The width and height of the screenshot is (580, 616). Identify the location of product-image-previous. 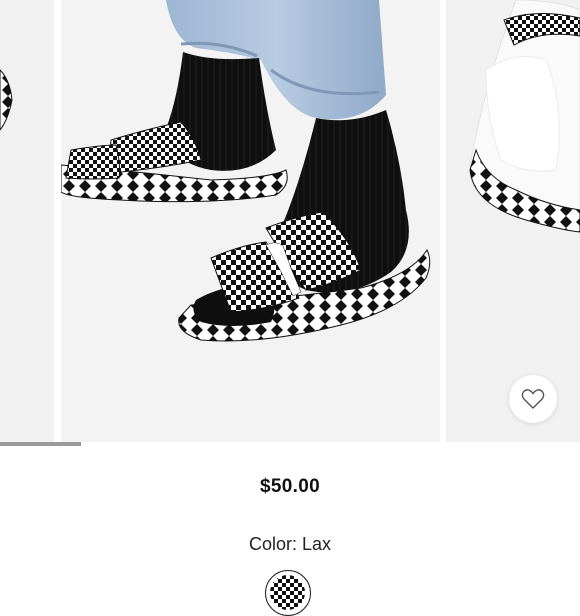
(27, 221).